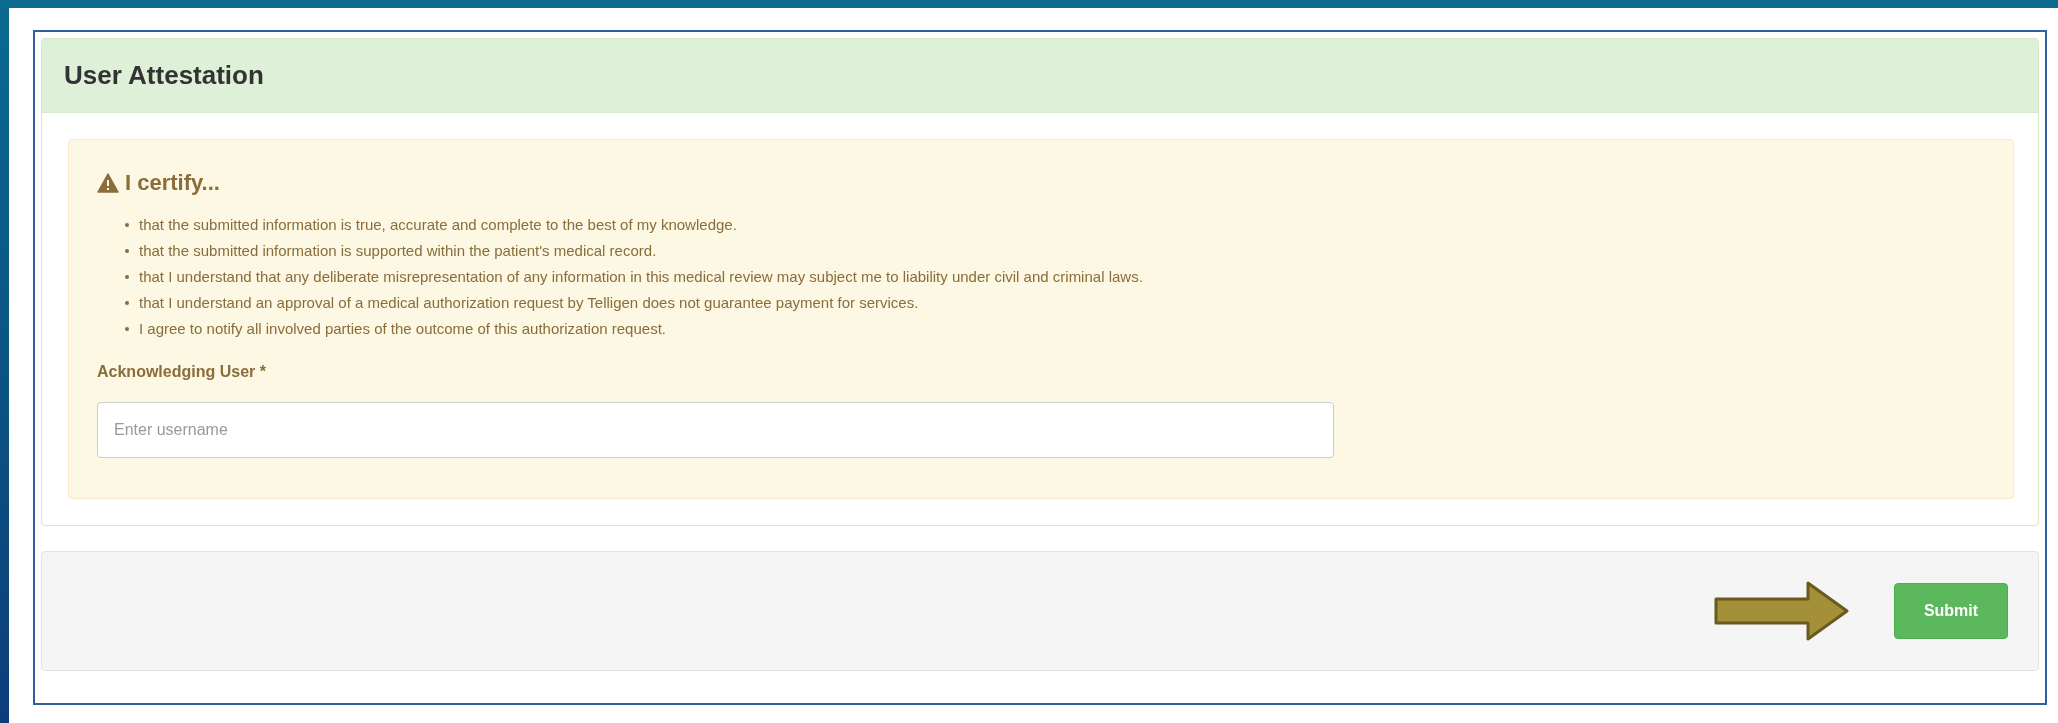  Describe the element at coordinates (108, 182) in the screenshot. I see `warning-icon` at that location.